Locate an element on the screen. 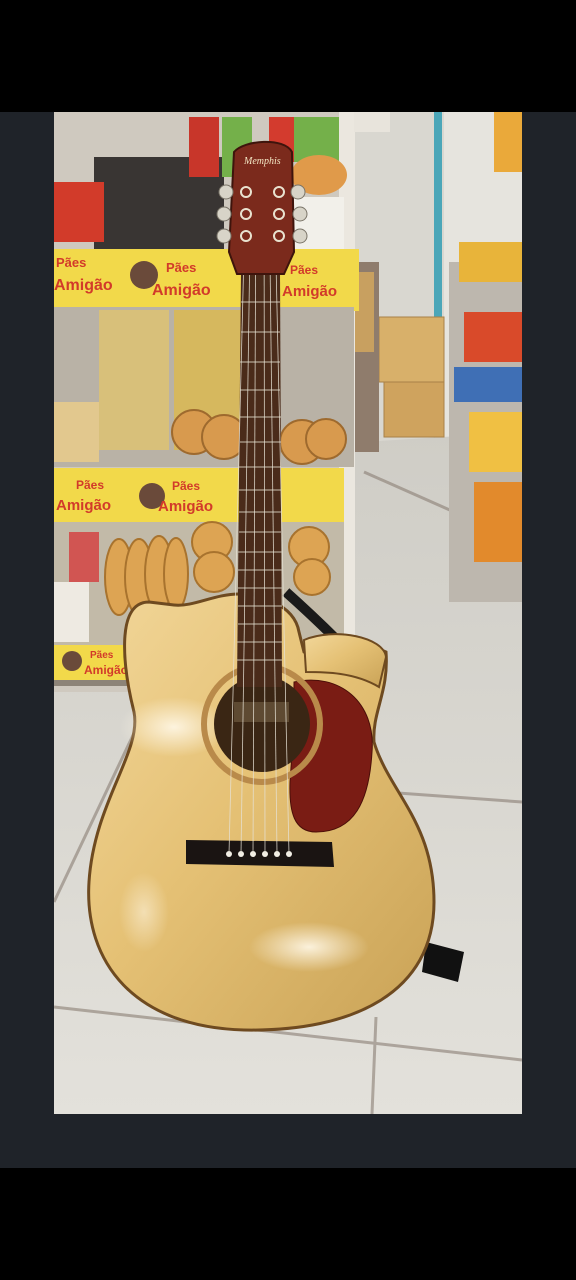  headstock-logo: Memphis is located at coordinates (262, 161).